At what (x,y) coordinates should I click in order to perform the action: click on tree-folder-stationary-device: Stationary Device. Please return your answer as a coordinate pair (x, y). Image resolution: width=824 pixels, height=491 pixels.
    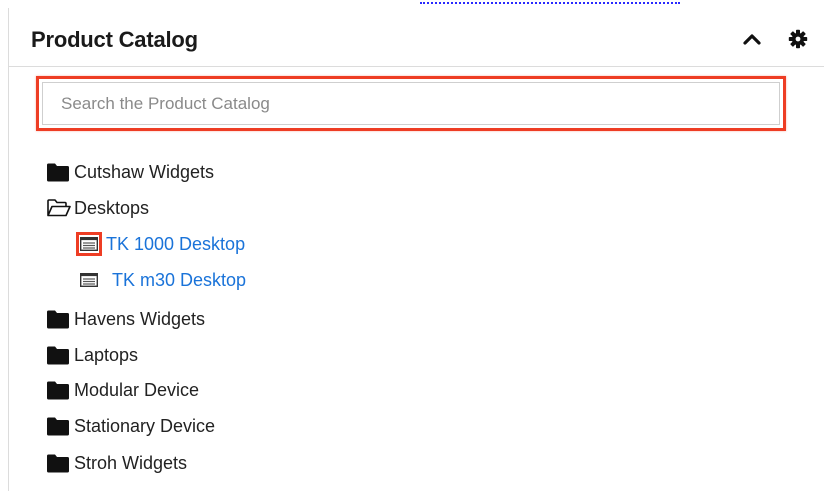
    Looking at the image, I should click on (130, 426).